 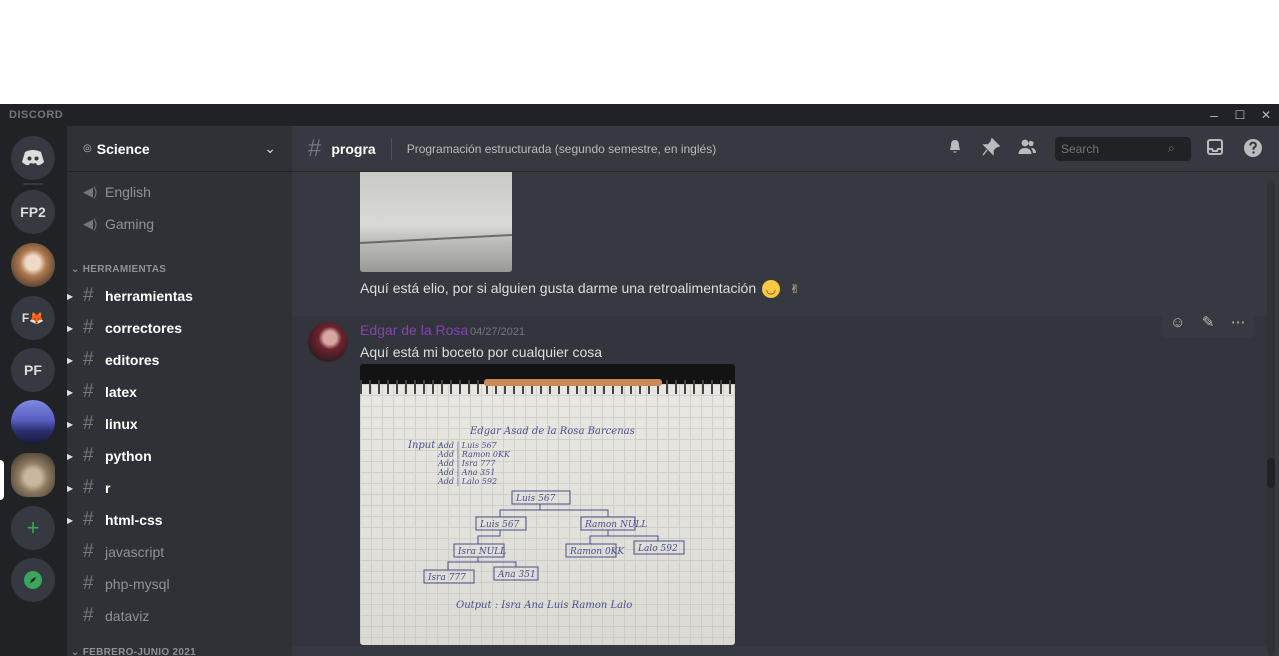 What do you see at coordinates (771, 289) in the screenshot?
I see `relieved-face-emoji-icon: ◡` at bounding box center [771, 289].